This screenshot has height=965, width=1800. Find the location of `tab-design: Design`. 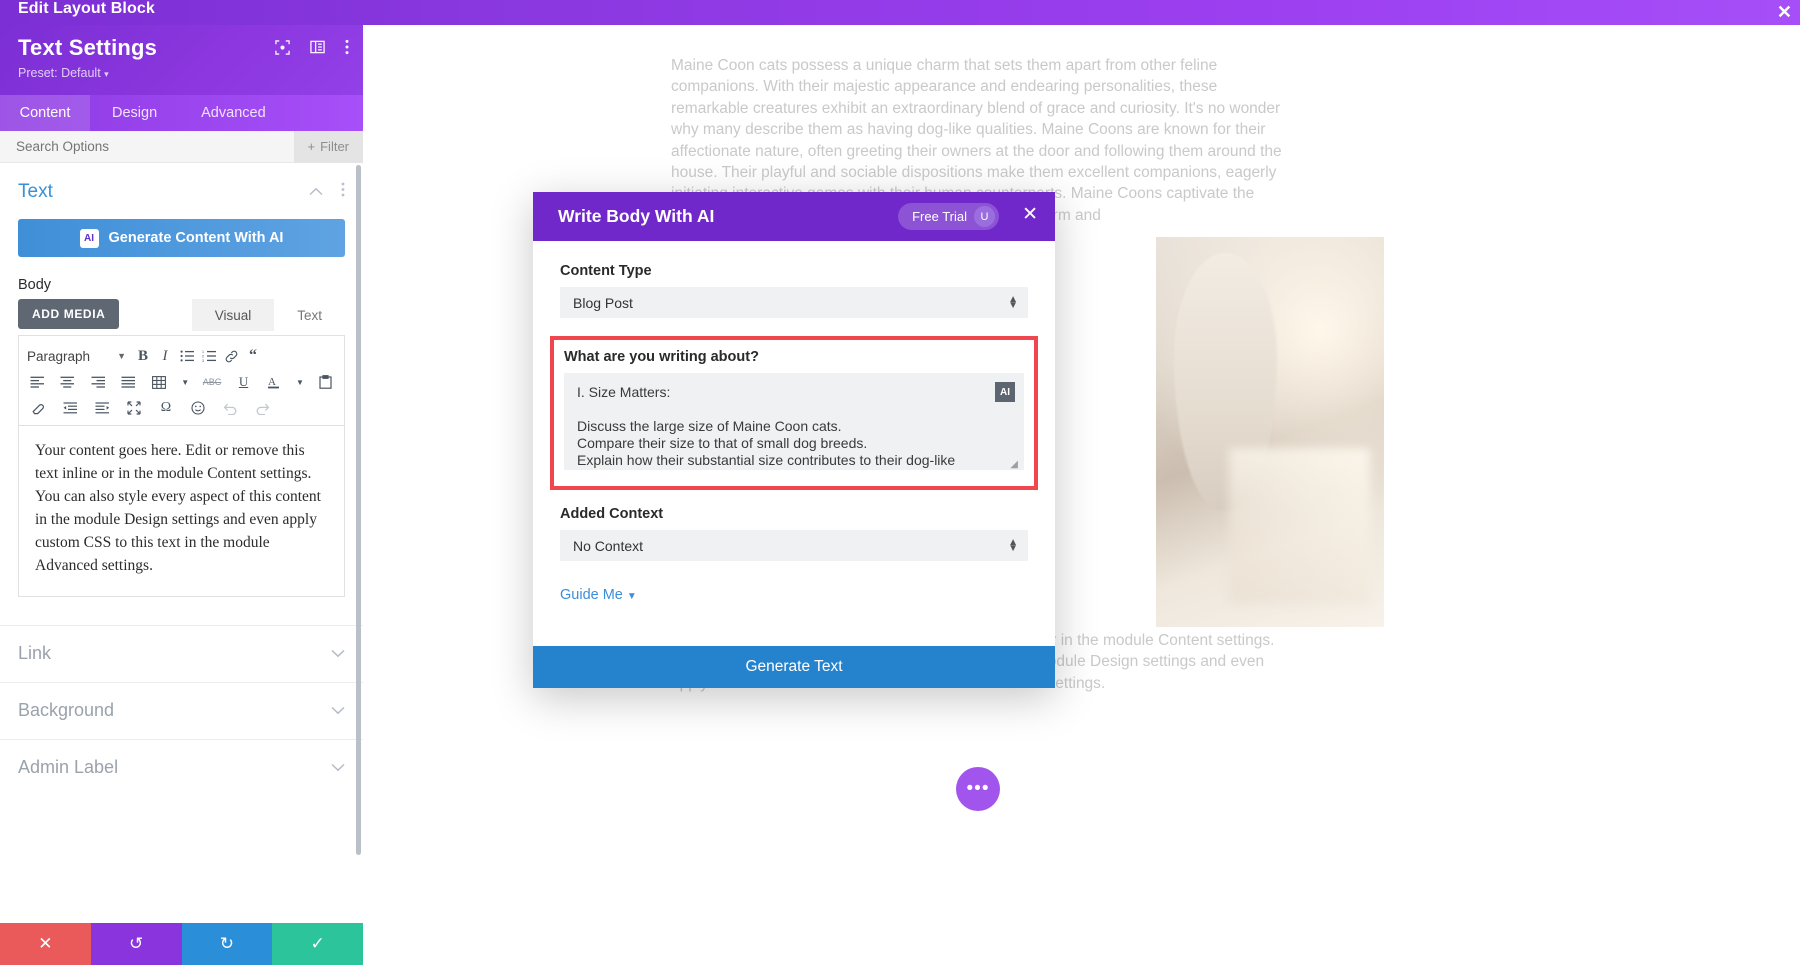

tab-design: Design is located at coordinates (134, 113).